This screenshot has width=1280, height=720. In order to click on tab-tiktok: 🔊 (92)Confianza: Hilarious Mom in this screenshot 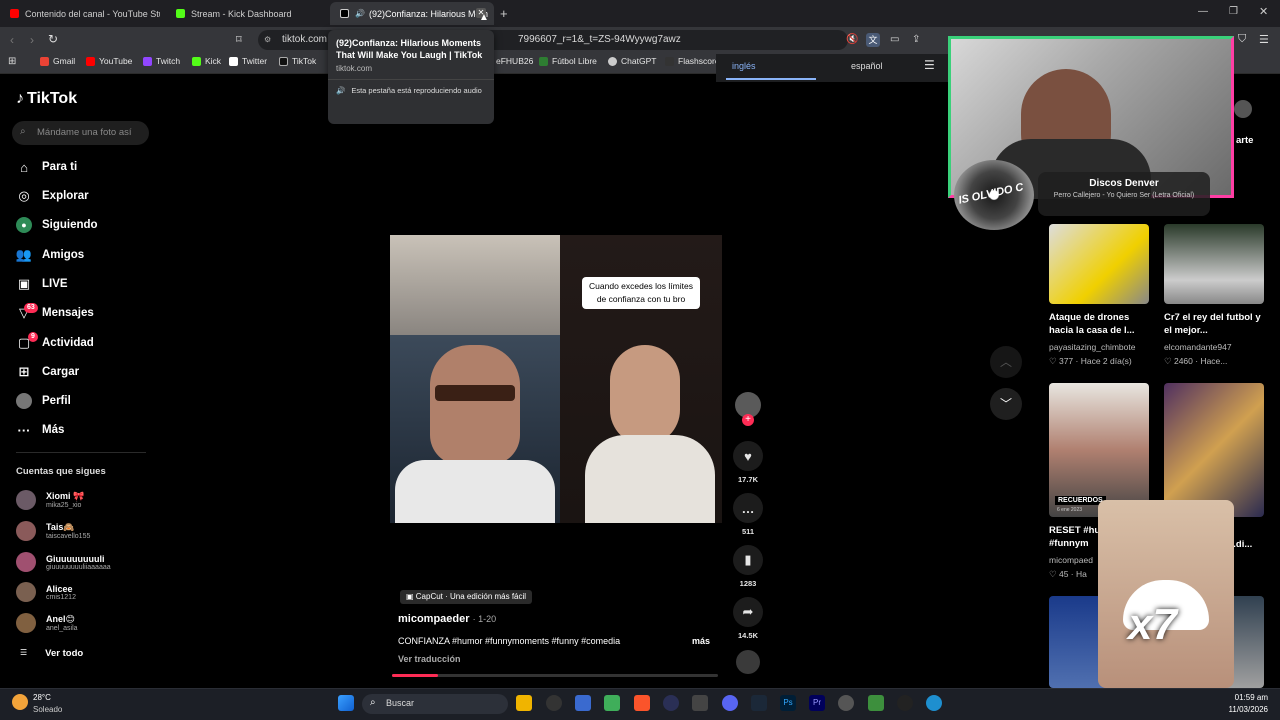, I will do `click(412, 13)`.